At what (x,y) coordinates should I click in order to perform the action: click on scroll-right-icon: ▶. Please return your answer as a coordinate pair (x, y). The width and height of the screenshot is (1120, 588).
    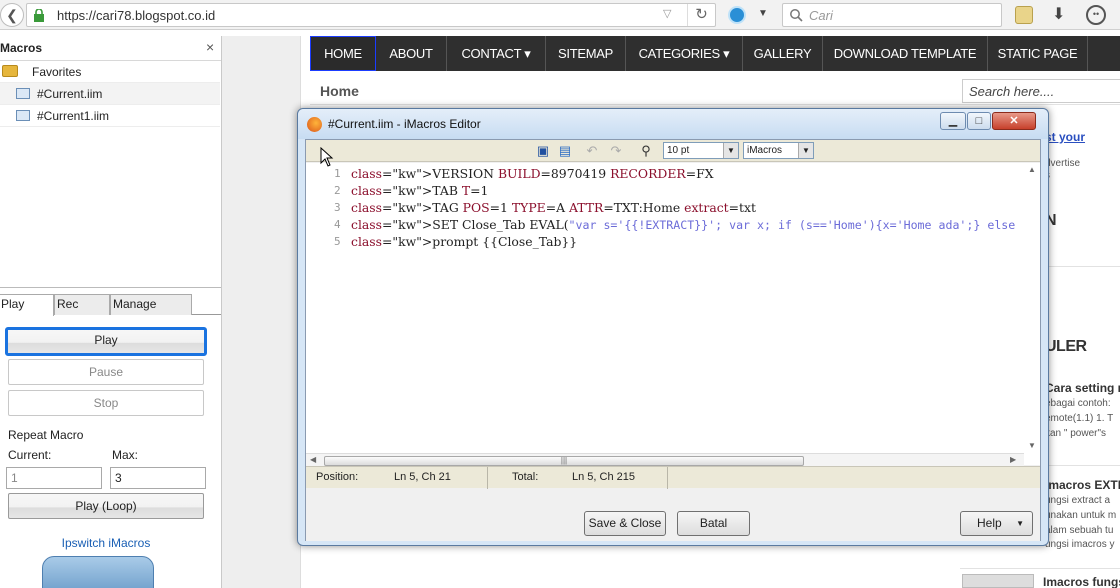
    Looking at the image, I should click on (1013, 459).